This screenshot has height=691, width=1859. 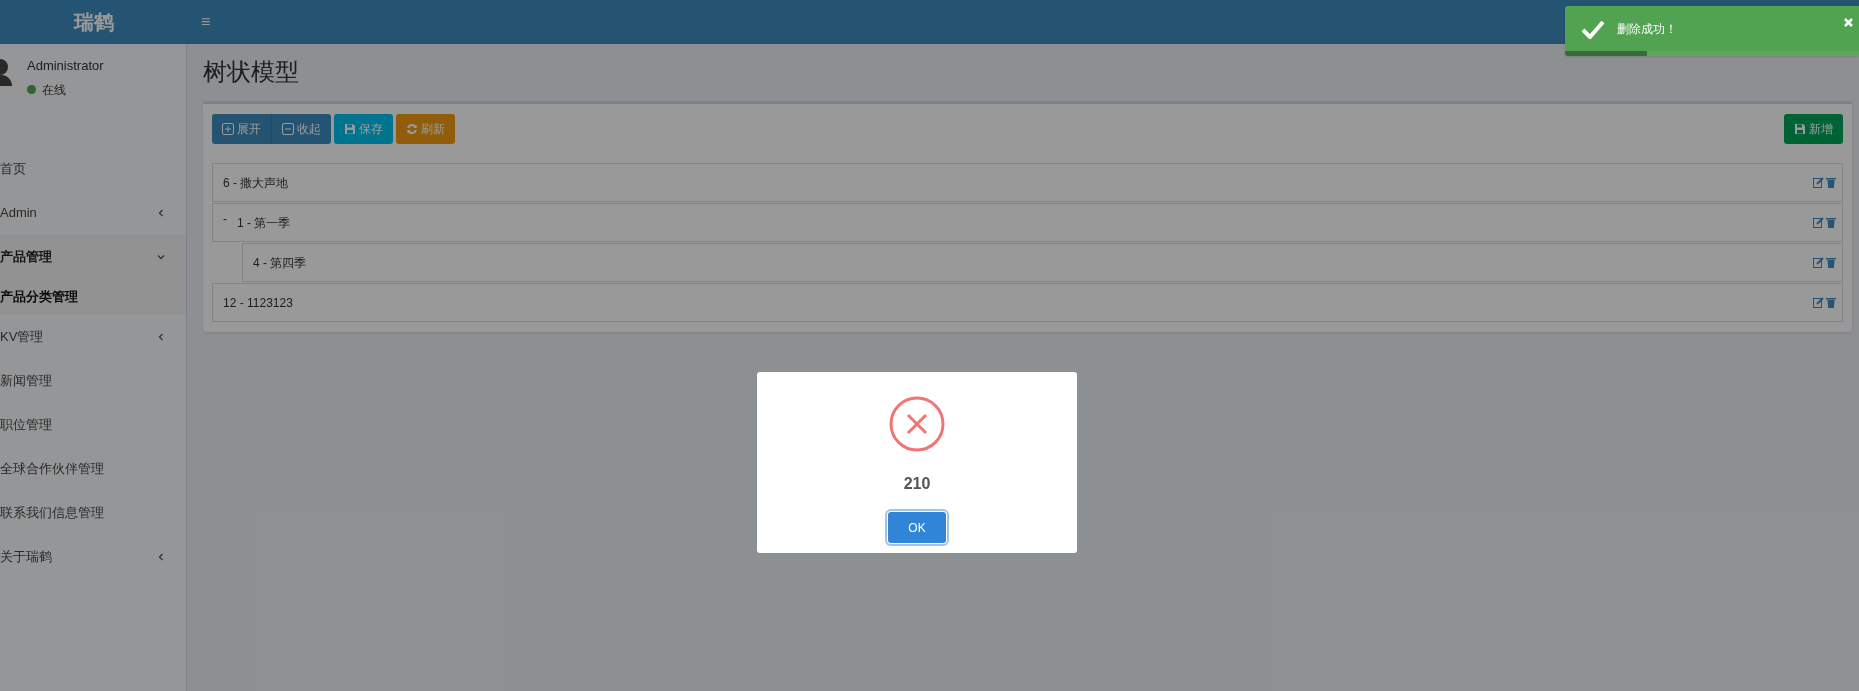 I want to click on node-label: 6 - 撒大声地, so click(x=256, y=183).